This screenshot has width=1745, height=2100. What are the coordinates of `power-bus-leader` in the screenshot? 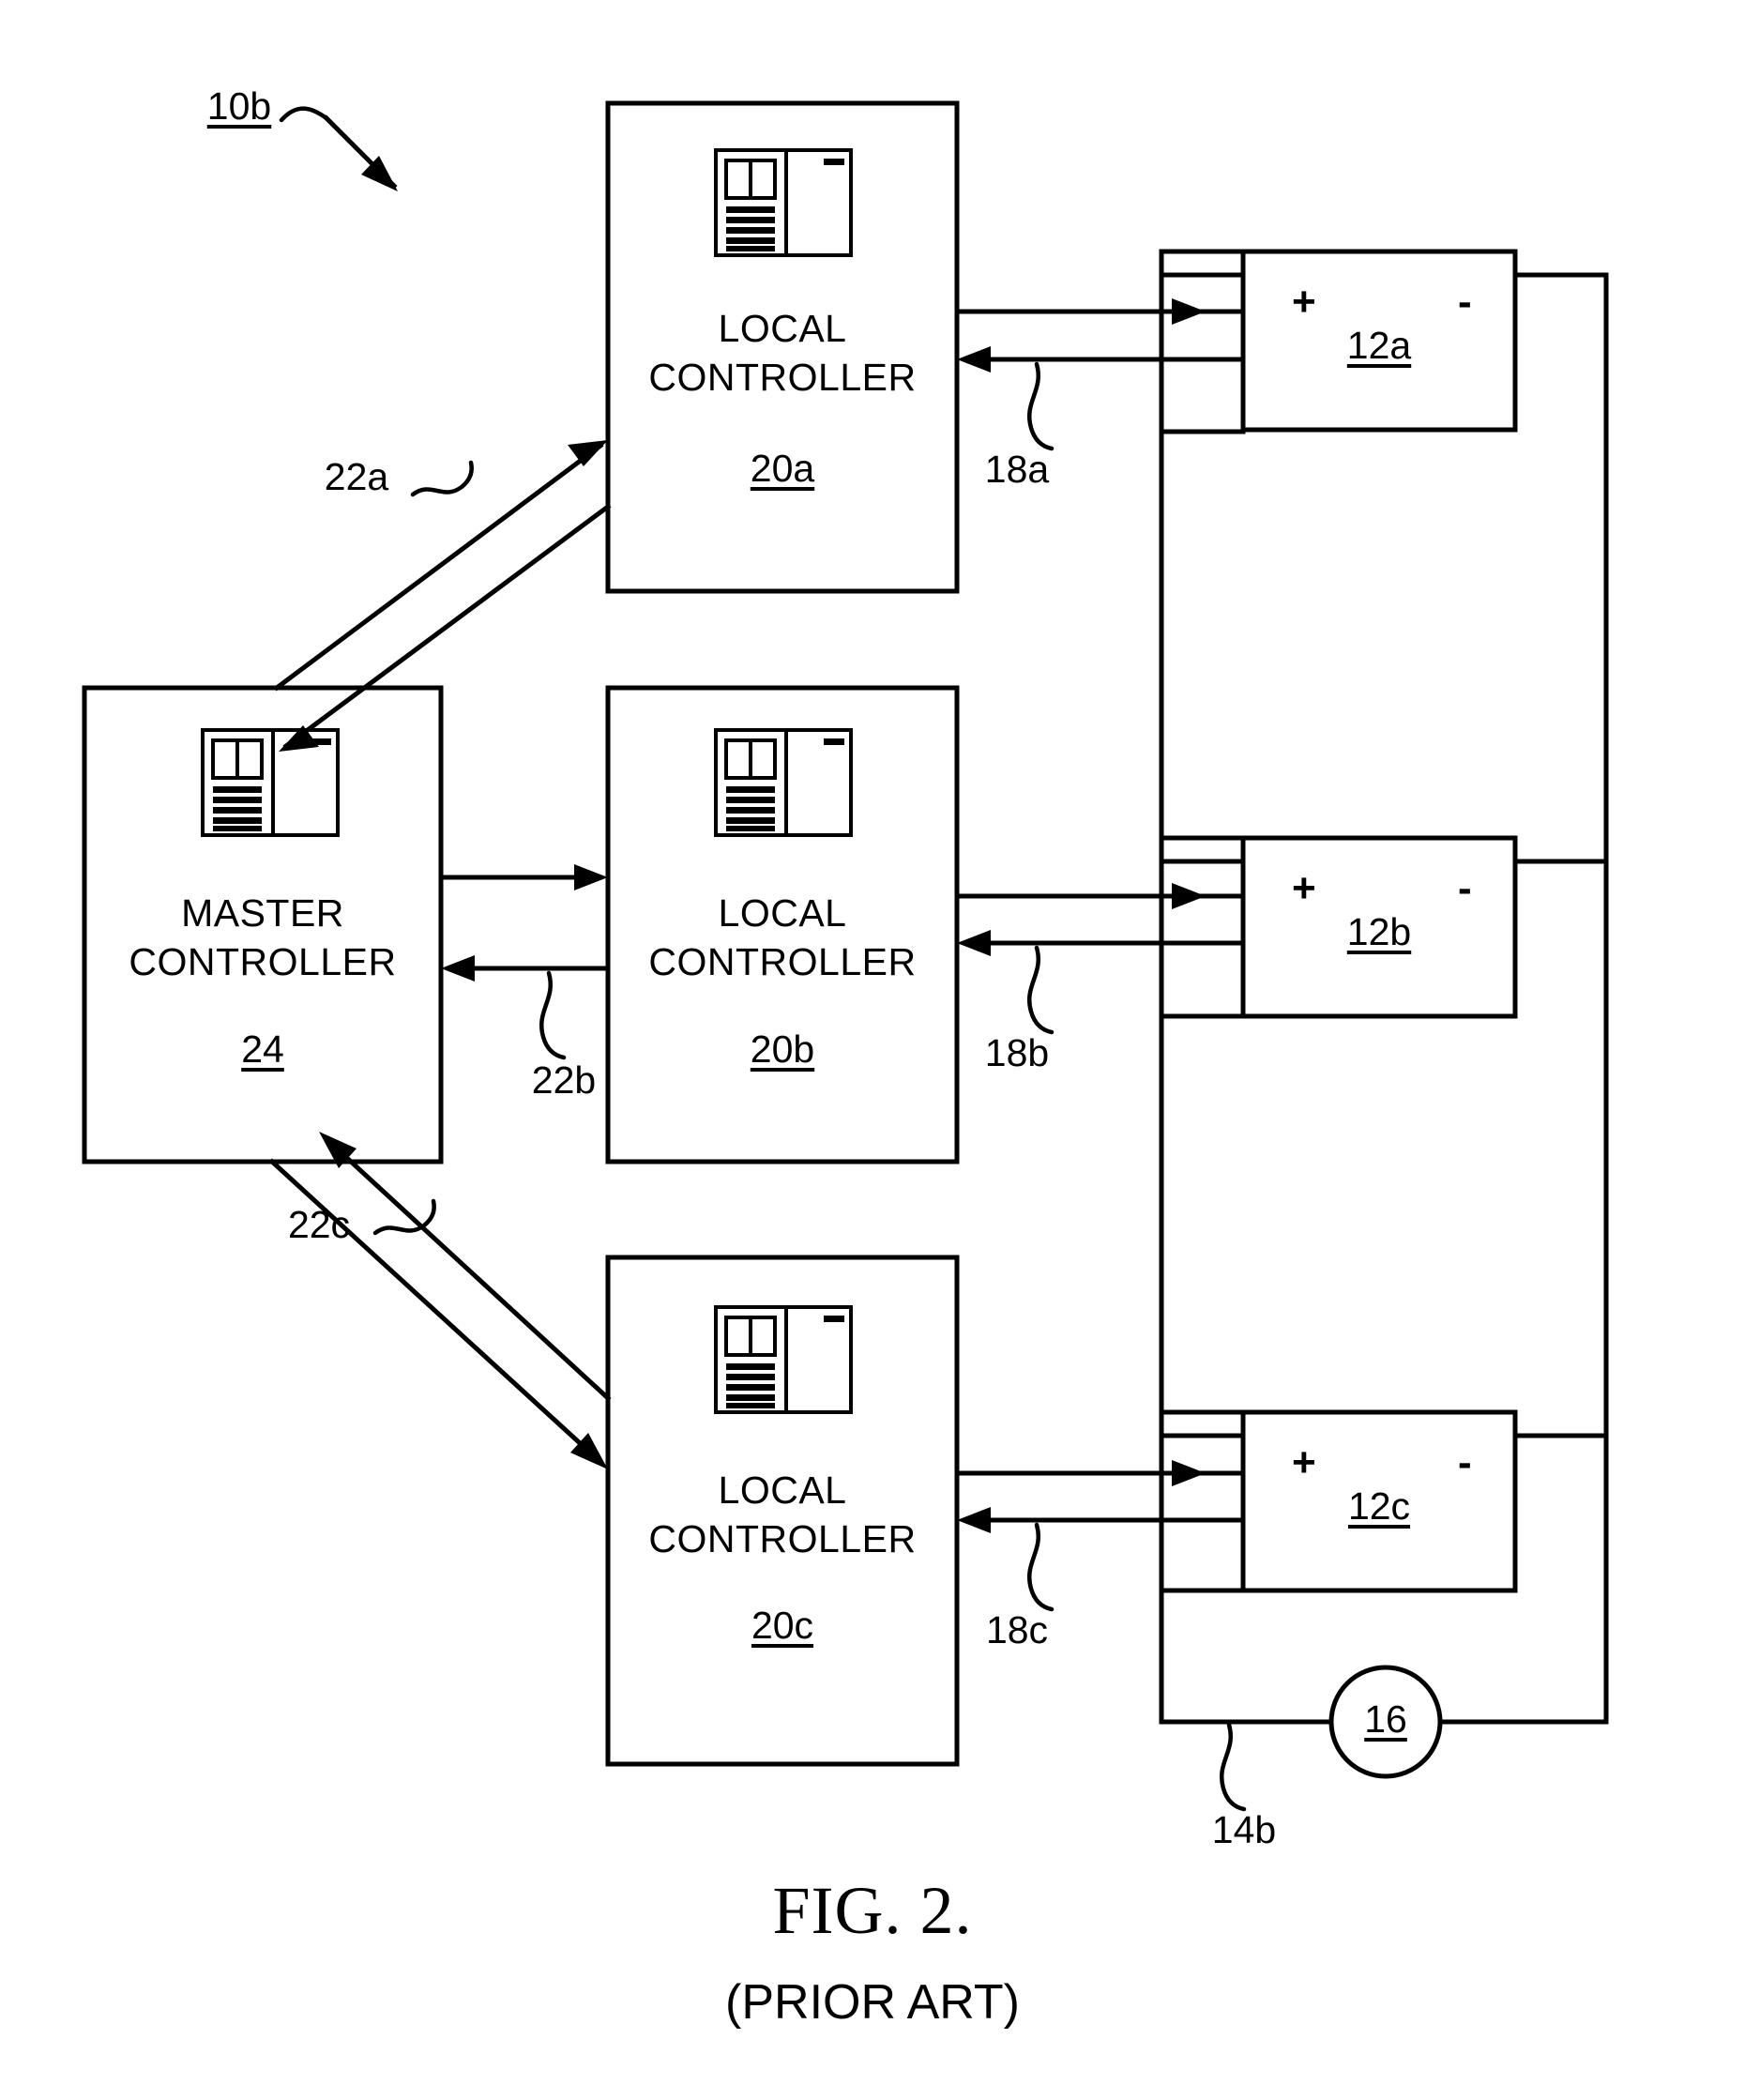 It's located at (1234, 1767).